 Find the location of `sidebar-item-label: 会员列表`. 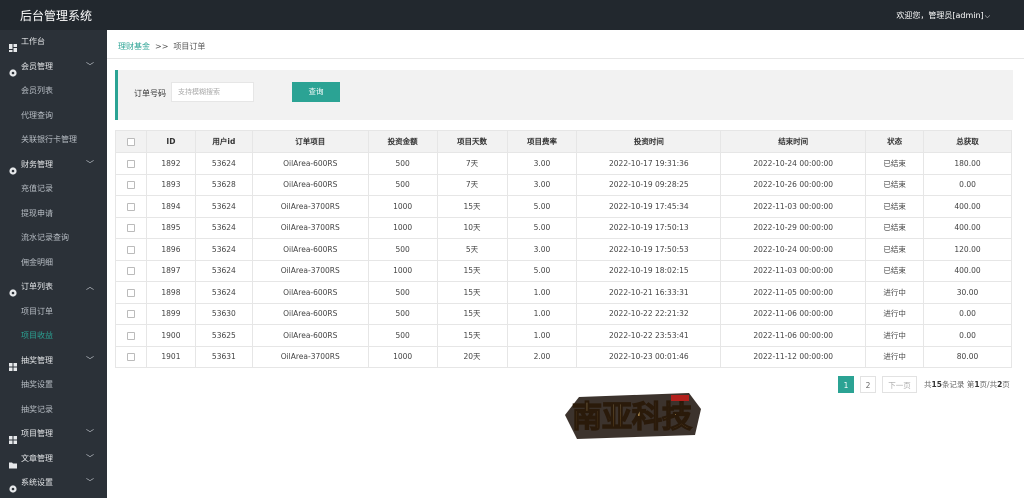

sidebar-item-label: 会员列表 is located at coordinates (37, 90).